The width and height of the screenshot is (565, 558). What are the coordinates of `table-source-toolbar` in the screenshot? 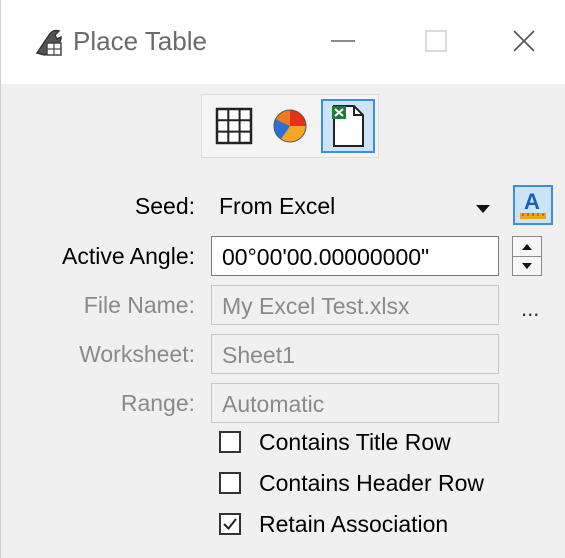 It's located at (290, 126).